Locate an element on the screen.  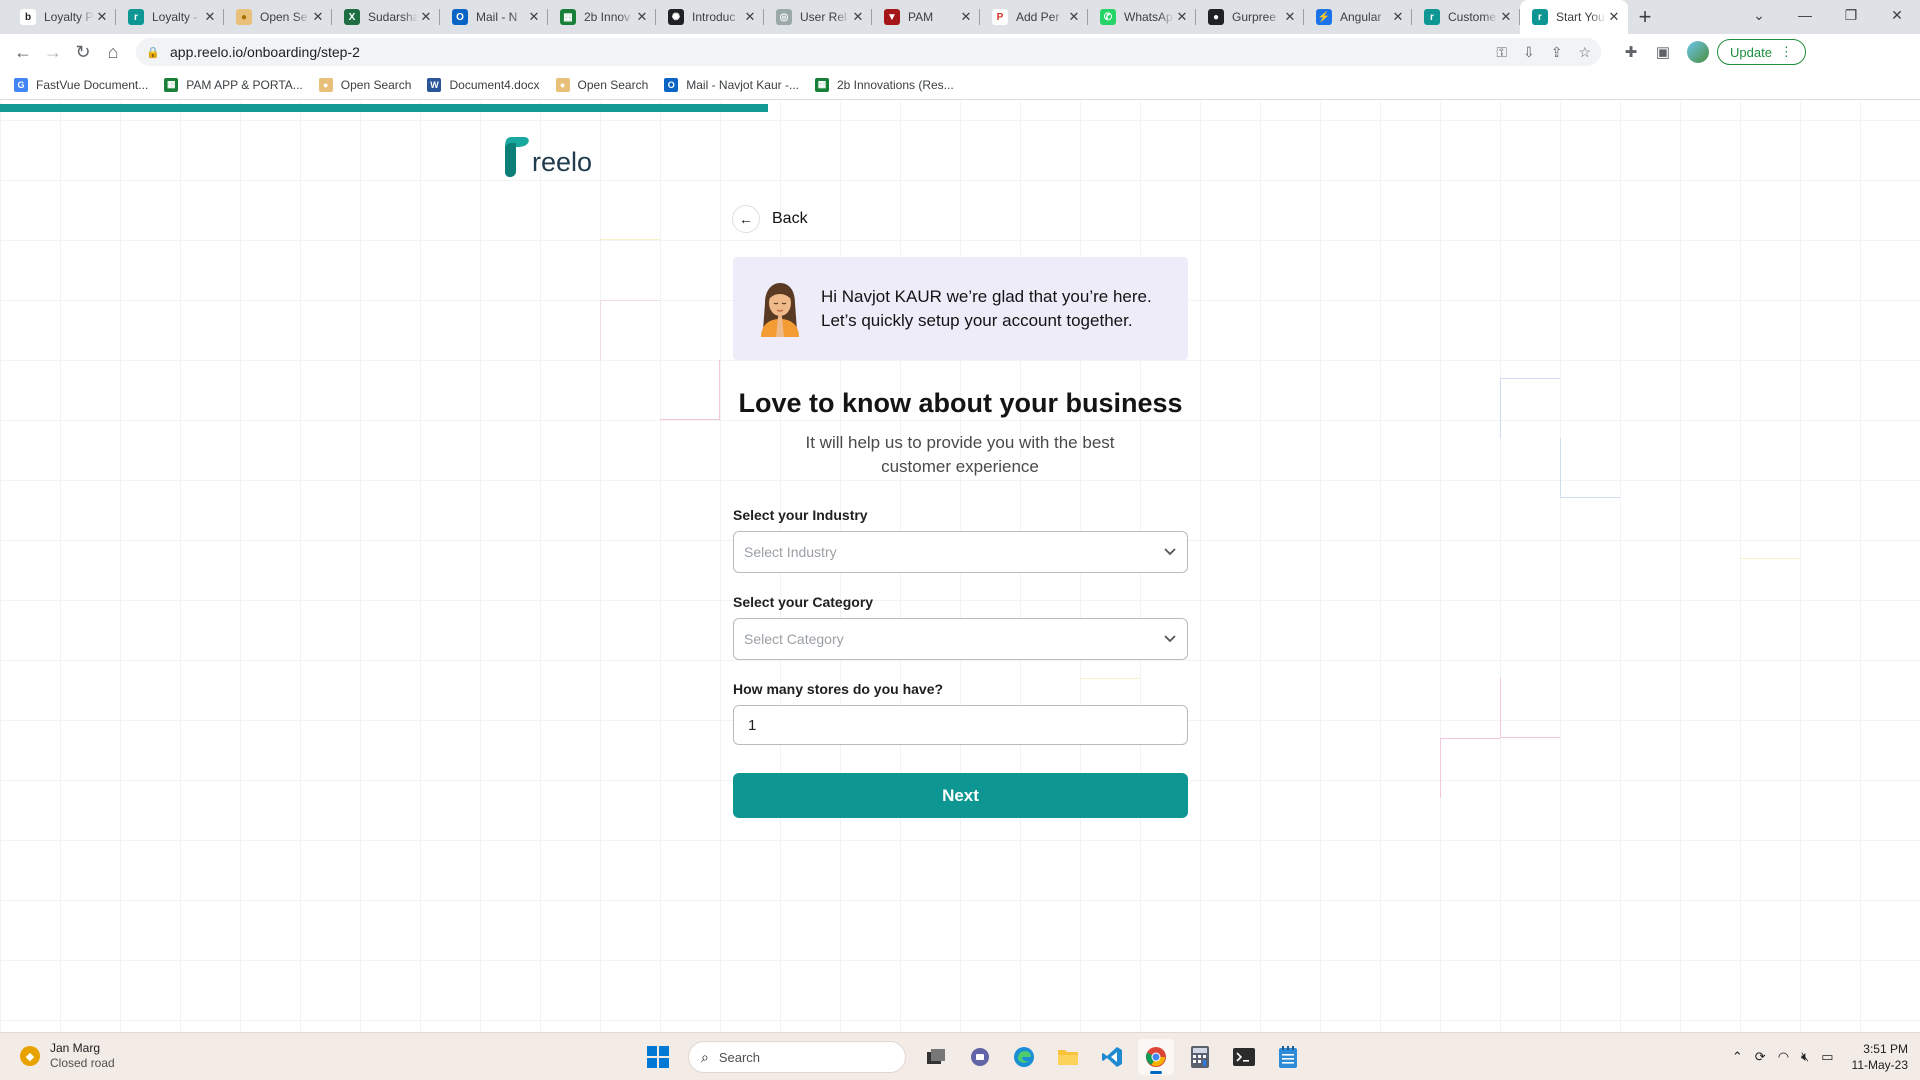
tab-favicon-icon: ▼ is located at coordinates (892, 17).